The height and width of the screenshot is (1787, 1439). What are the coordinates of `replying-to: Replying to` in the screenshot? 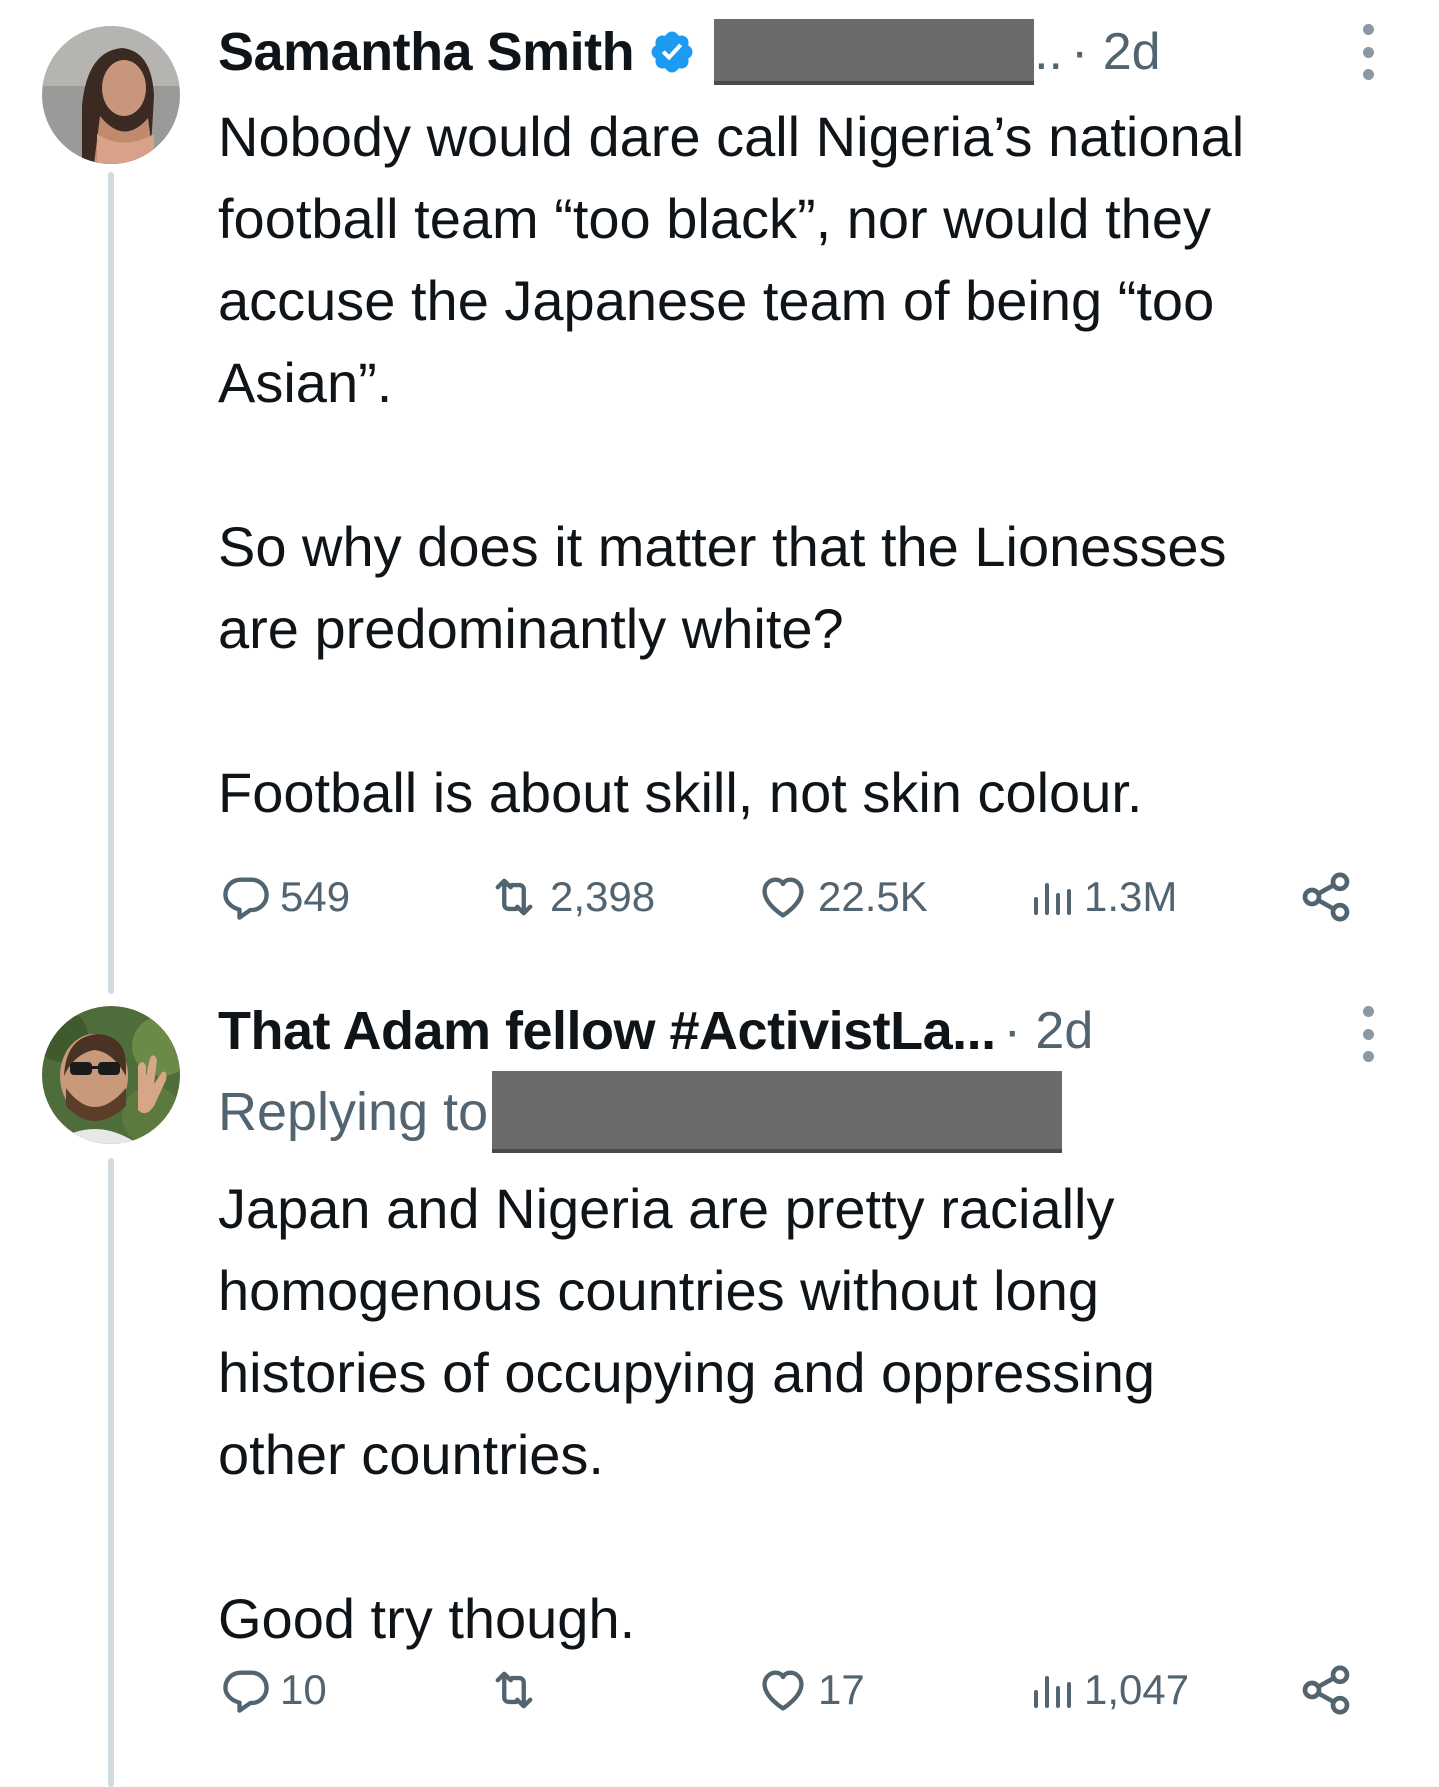 It's located at (798, 1112).